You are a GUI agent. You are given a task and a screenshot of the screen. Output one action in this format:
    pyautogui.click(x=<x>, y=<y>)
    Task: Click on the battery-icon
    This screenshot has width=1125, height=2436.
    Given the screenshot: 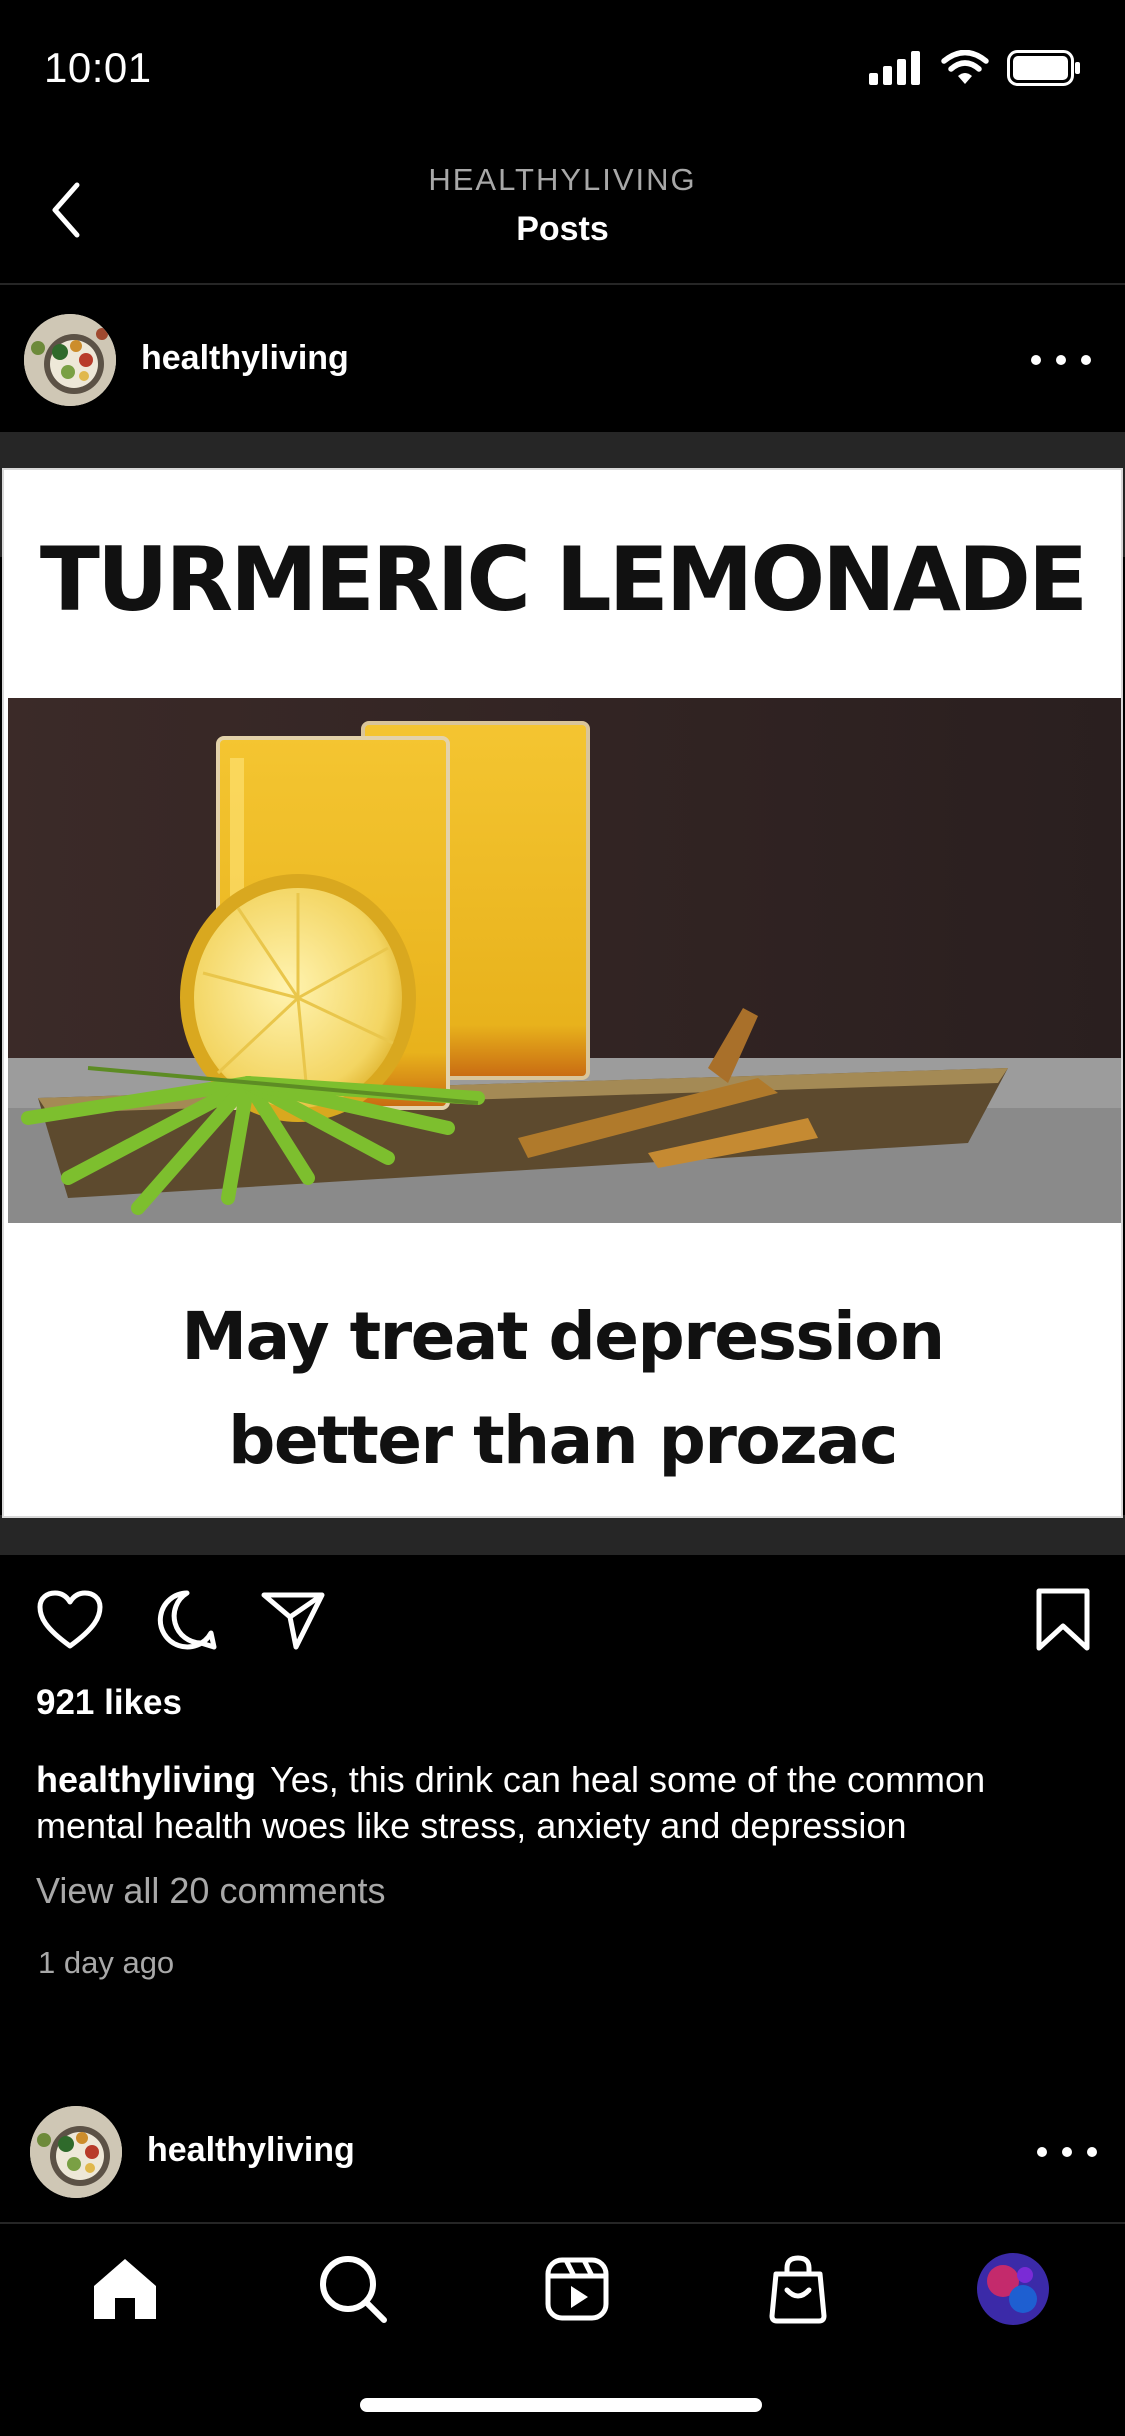 What is the action you would take?
    pyautogui.click(x=1043, y=68)
    